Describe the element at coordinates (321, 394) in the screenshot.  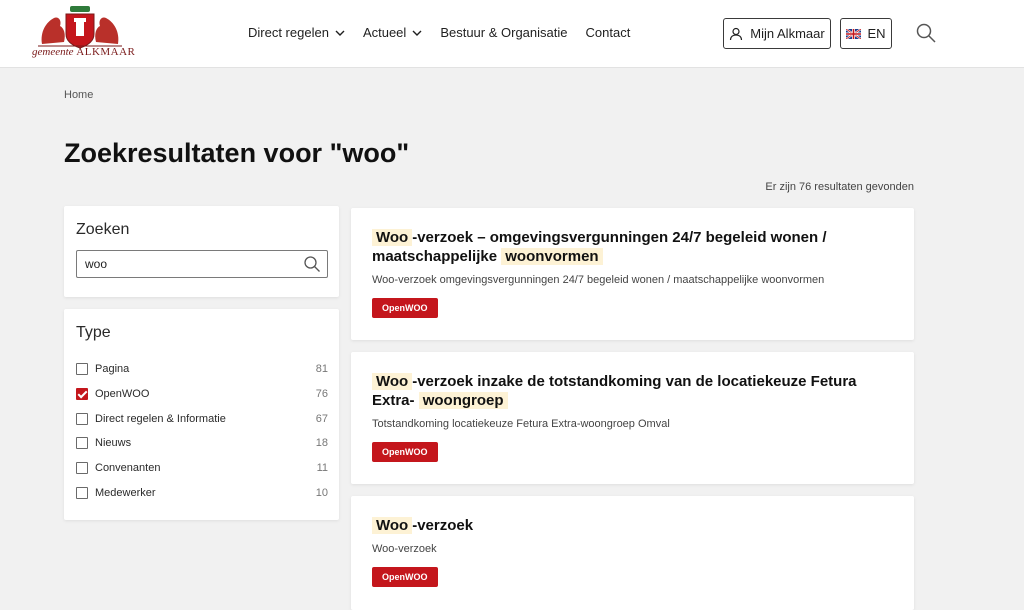
I see `filter-count: 76` at that location.